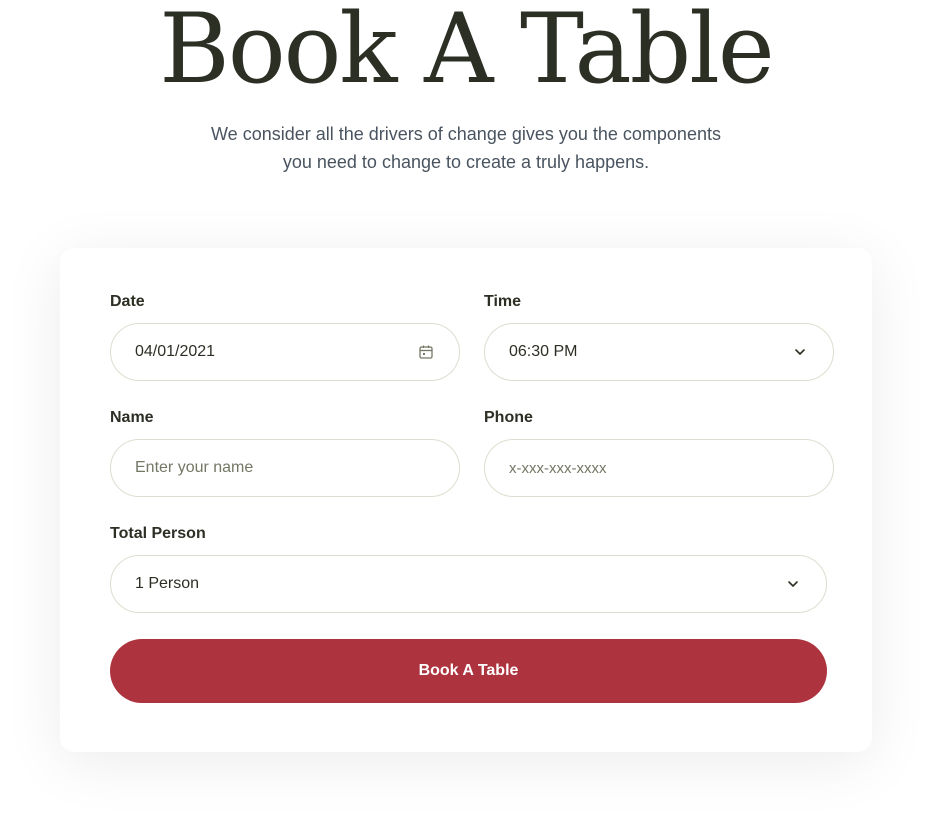  What do you see at coordinates (158, 533) in the screenshot?
I see `total-person-label: Total Person` at bounding box center [158, 533].